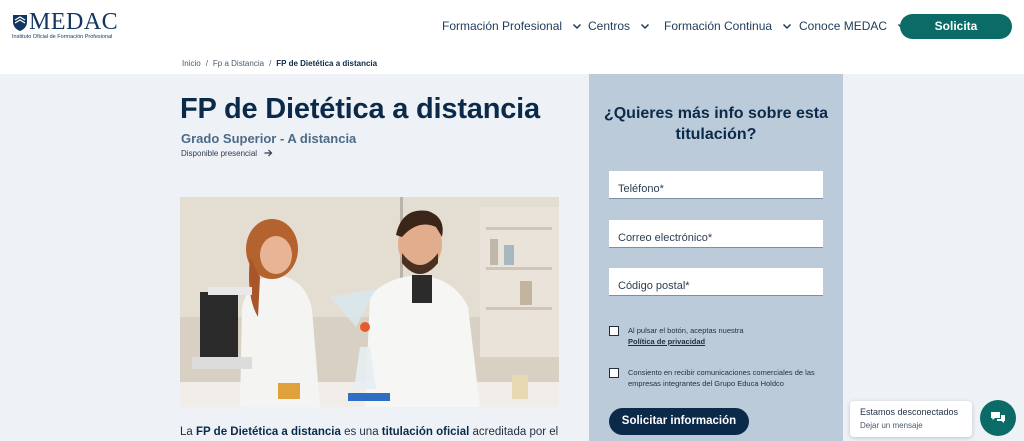  What do you see at coordinates (74, 22) in the screenshot?
I see `logo-wordmark: MEDAC` at bounding box center [74, 22].